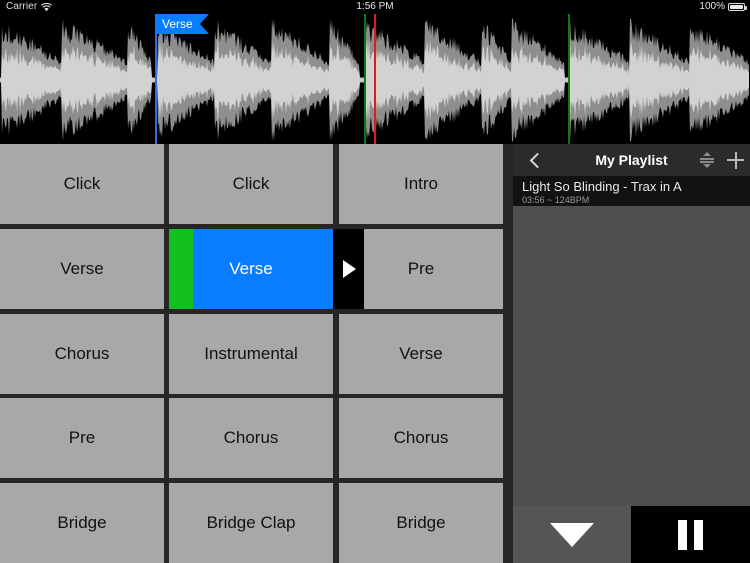 The height and width of the screenshot is (563, 750). I want to click on battery-percent-label: 100%, so click(712, 6).